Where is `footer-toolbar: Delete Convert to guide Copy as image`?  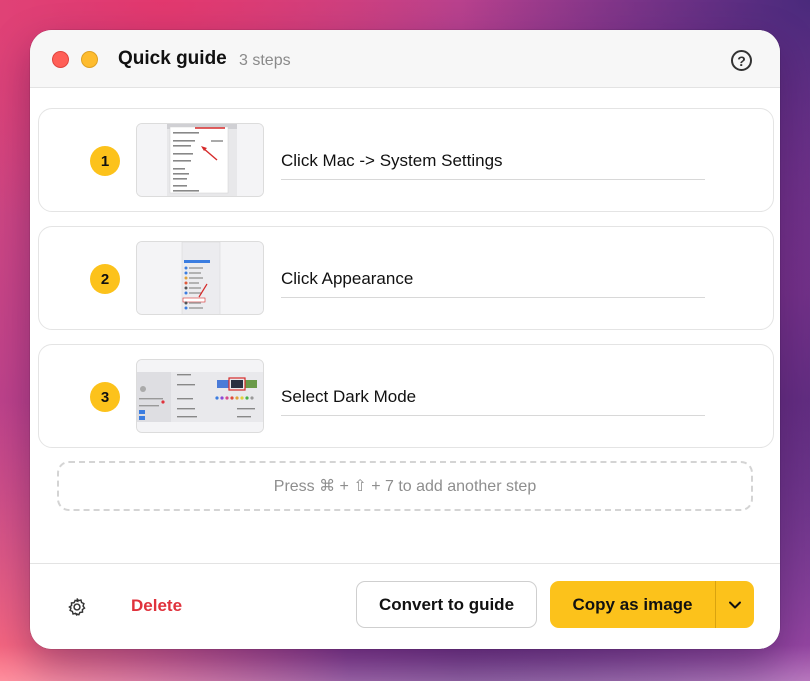
footer-toolbar: Delete Convert to guide Copy as image is located at coordinates (405, 606).